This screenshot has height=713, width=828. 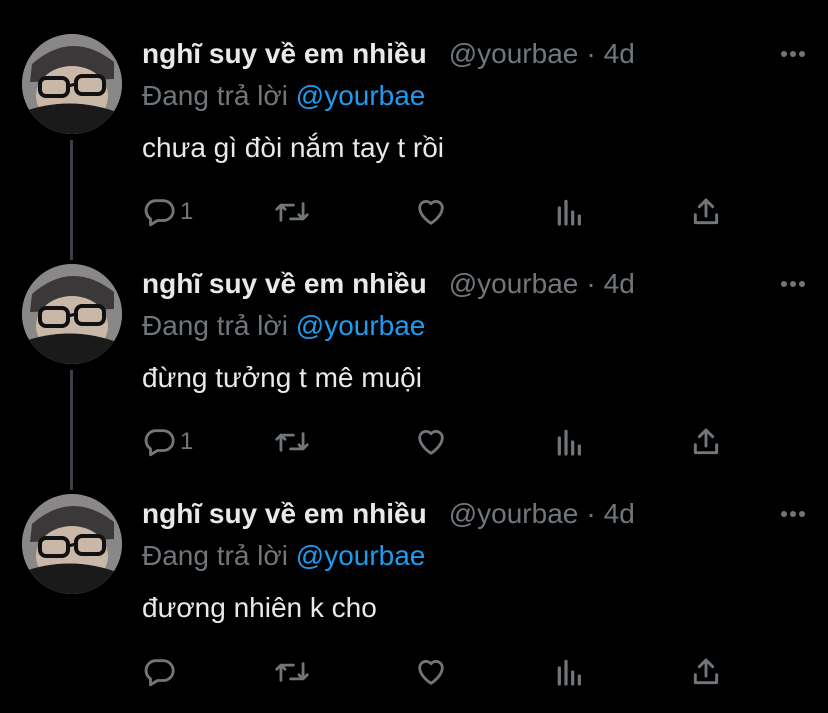 I want to click on reply-button, so click(x=161, y=672).